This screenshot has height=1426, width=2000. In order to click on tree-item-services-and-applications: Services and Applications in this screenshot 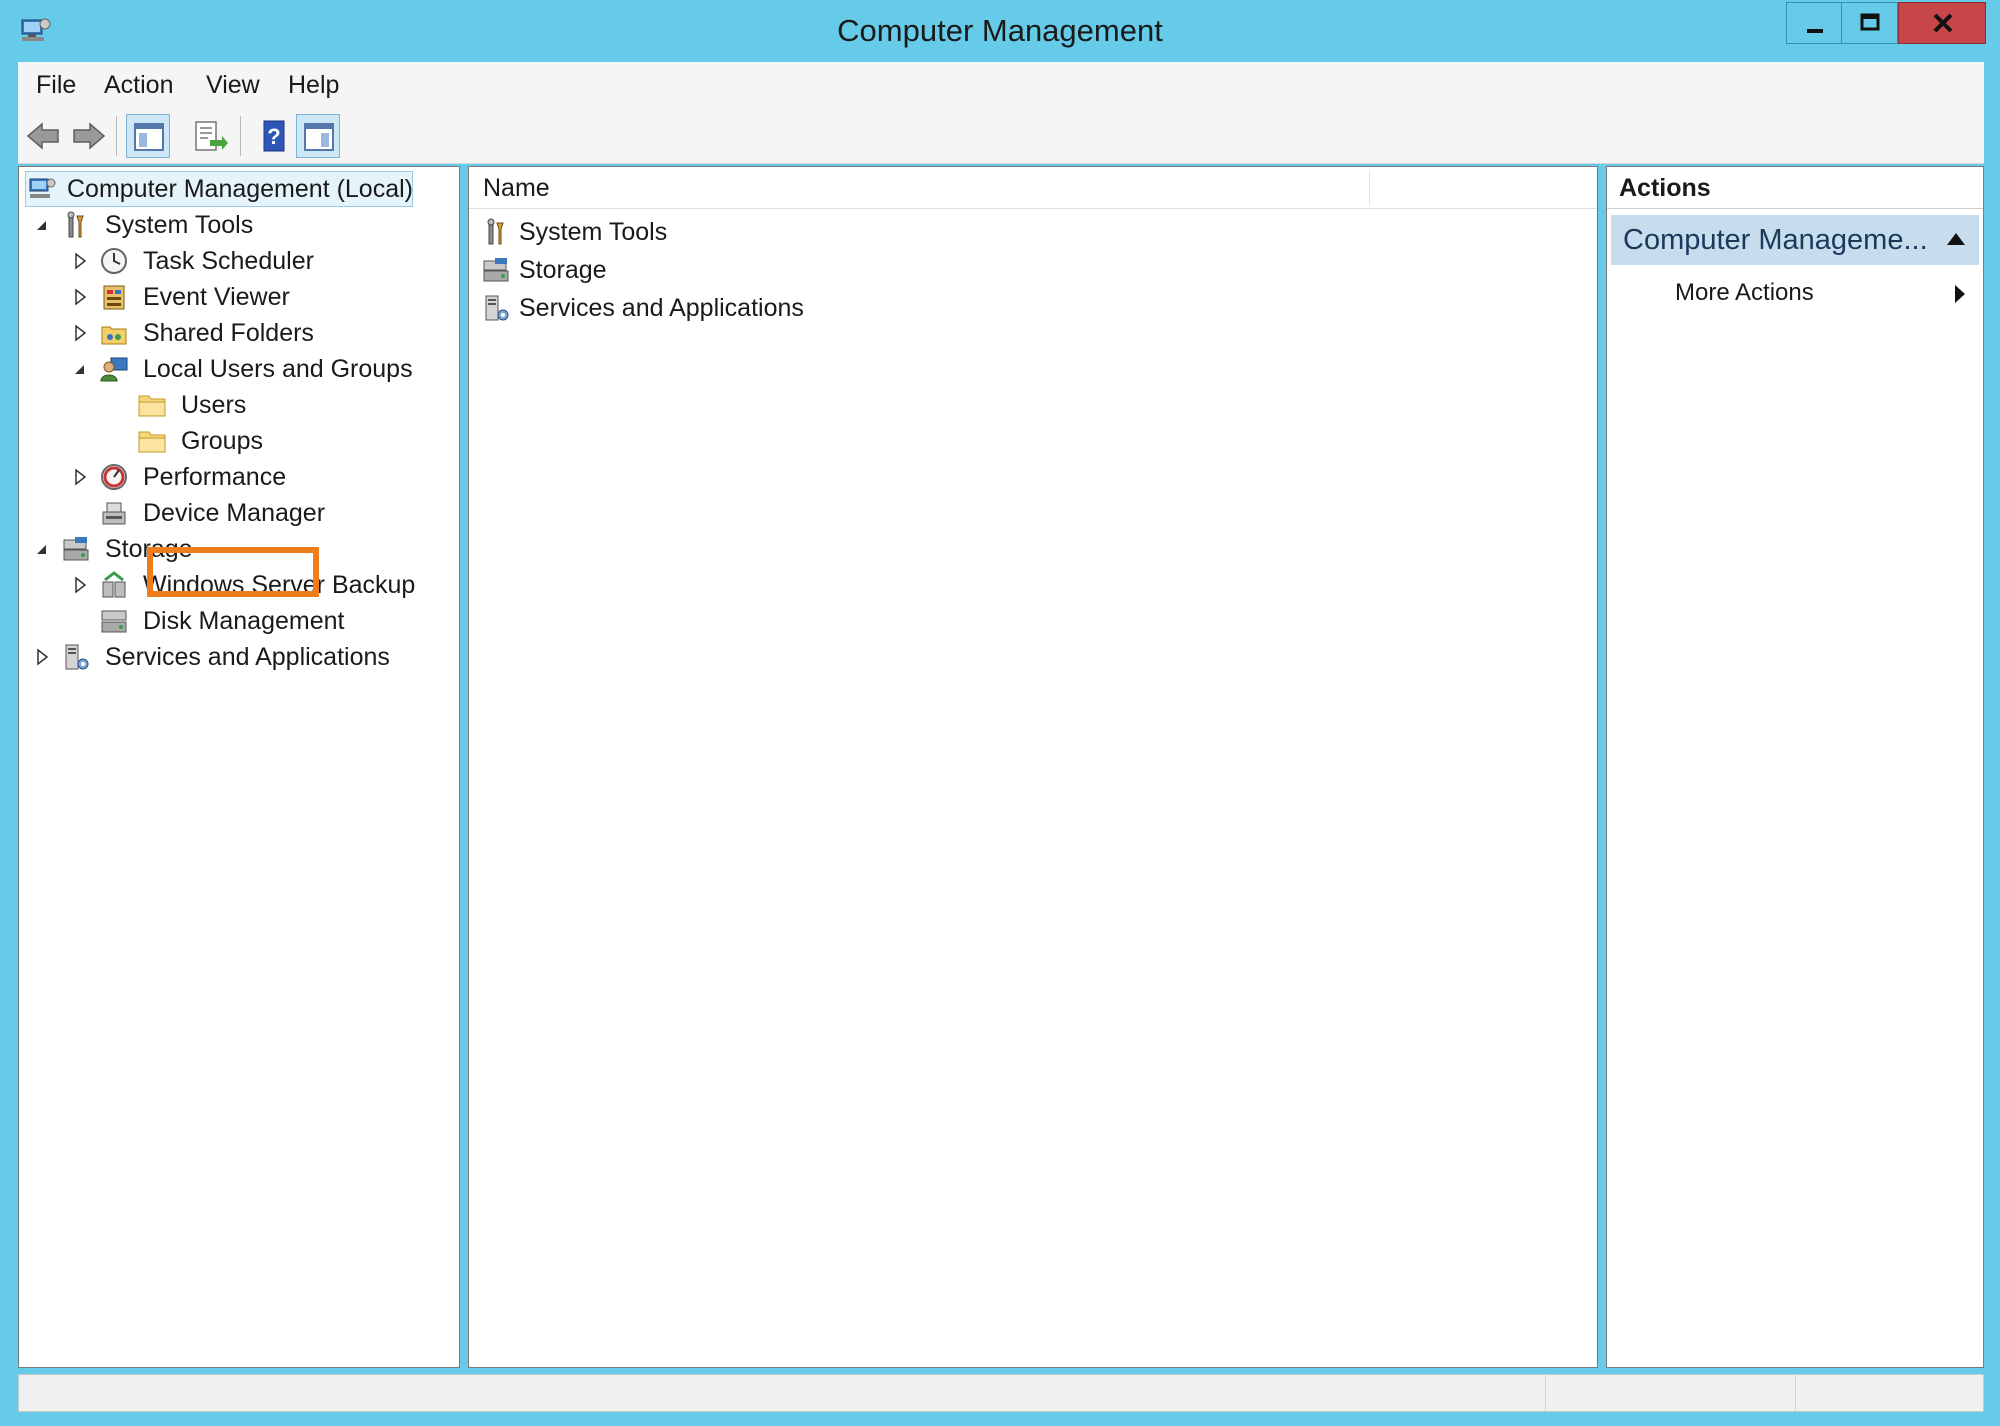, I will do `click(229, 657)`.